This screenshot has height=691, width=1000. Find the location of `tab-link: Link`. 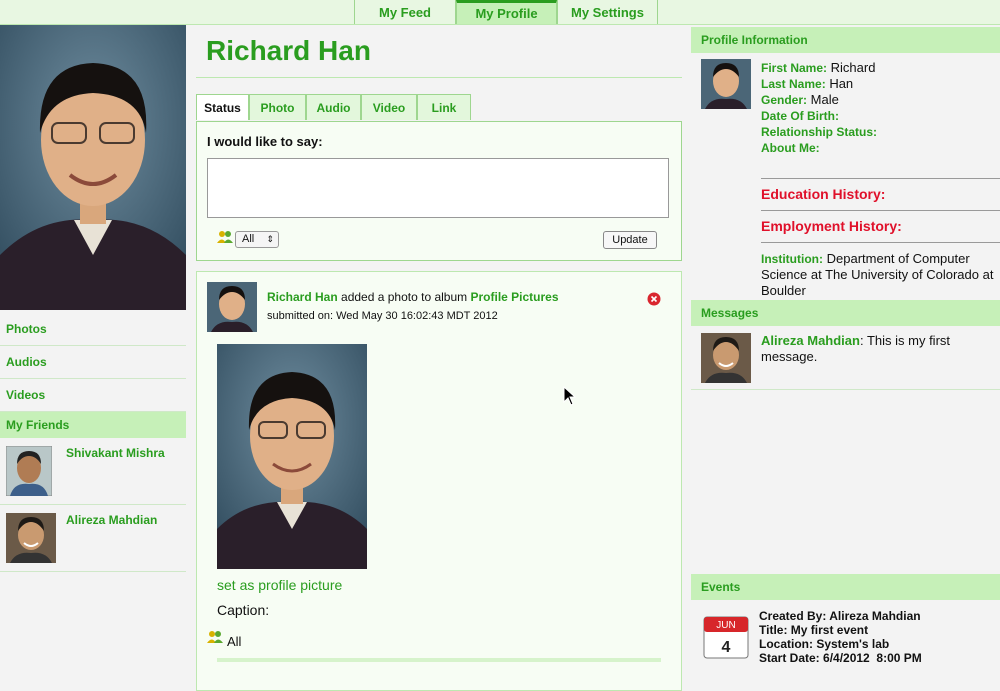

tab-link: Link is located at coordinates (444, 107).